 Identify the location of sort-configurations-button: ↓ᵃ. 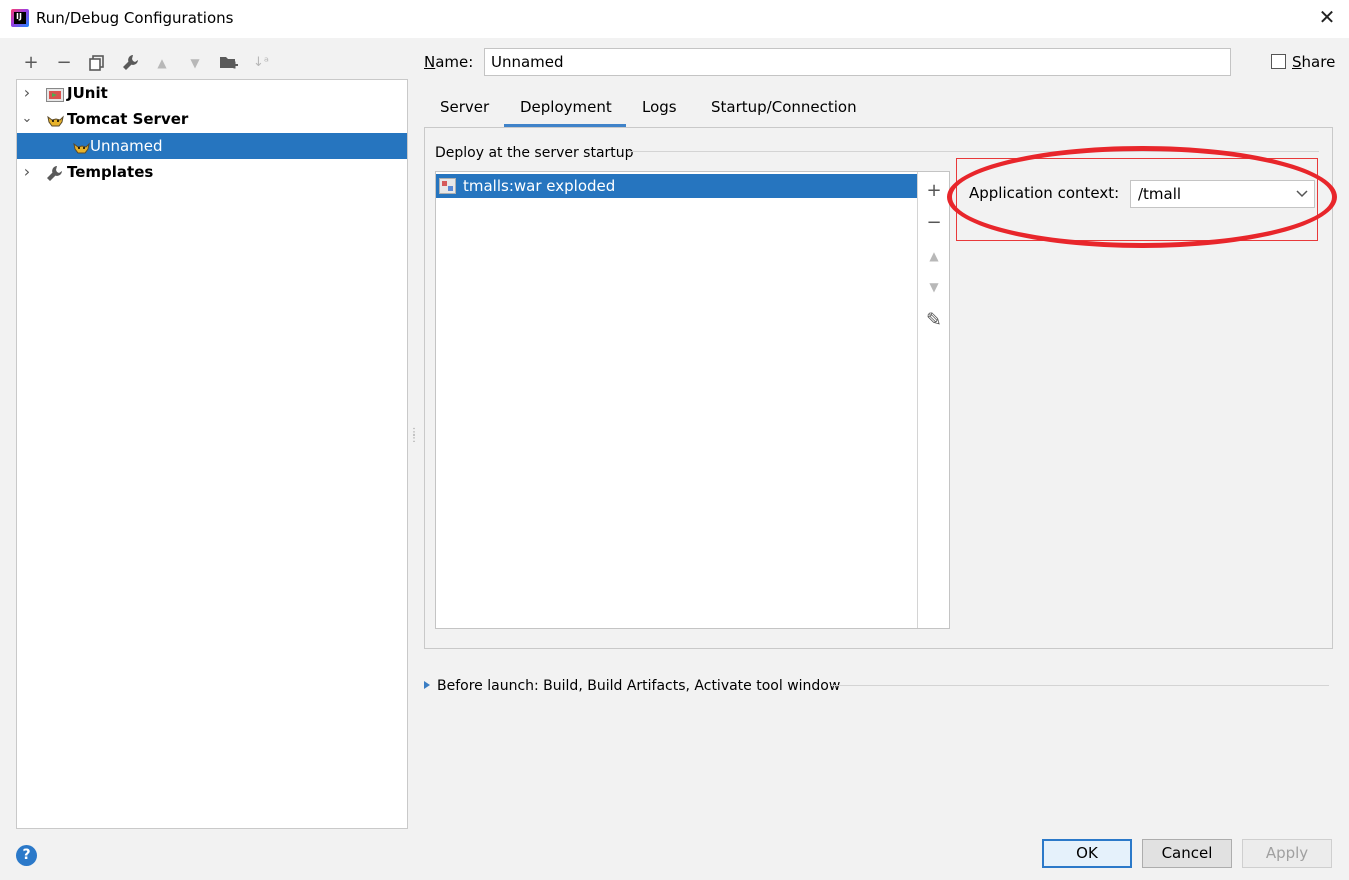
(261, 63).